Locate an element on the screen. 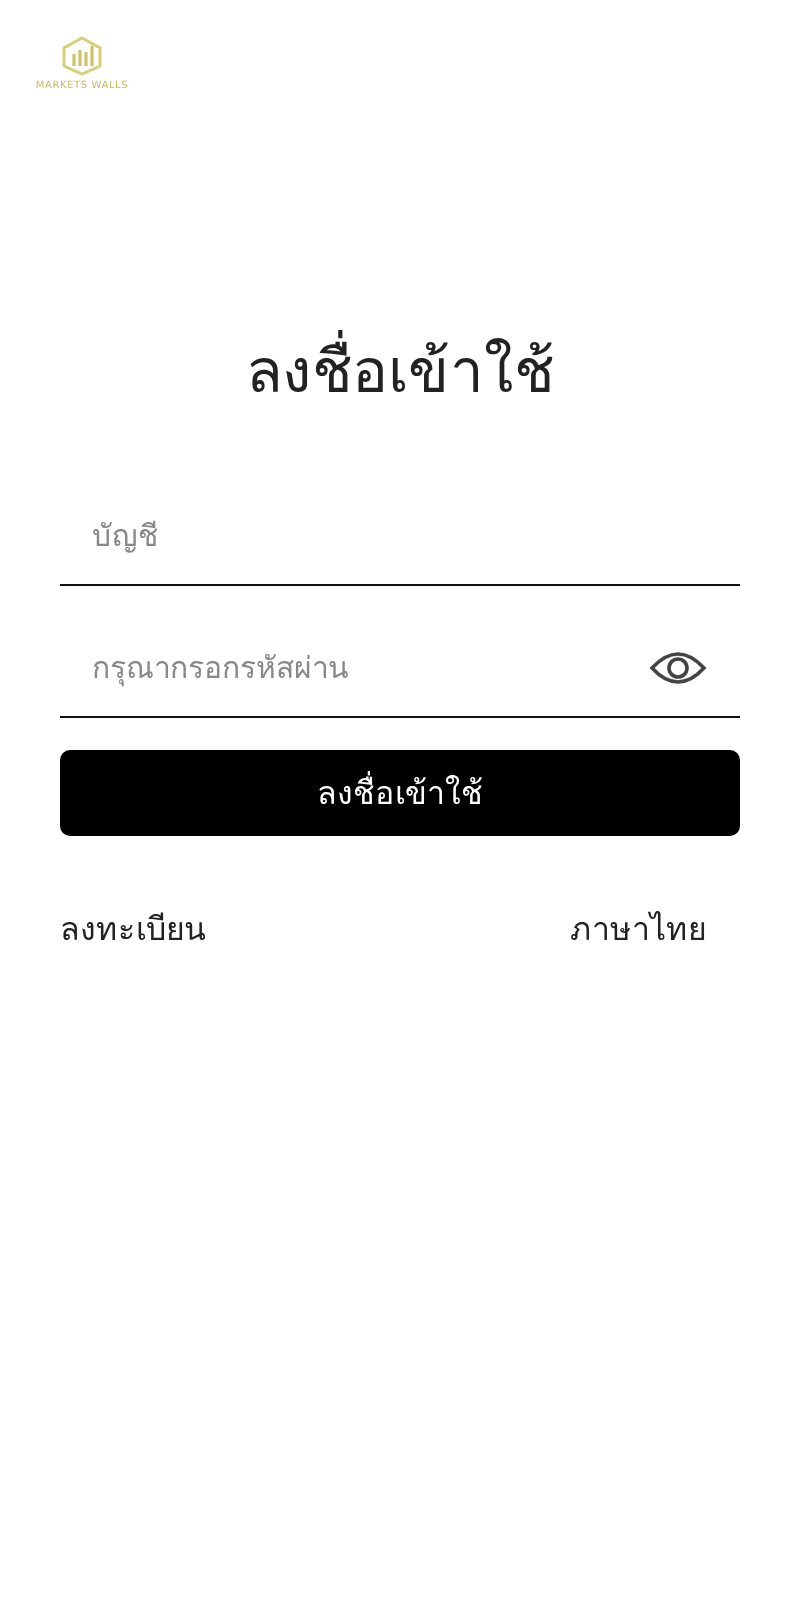 This screenshot has height=1600, width=800. language-link: ภาษาไทย is located at coordinates (638, 929).